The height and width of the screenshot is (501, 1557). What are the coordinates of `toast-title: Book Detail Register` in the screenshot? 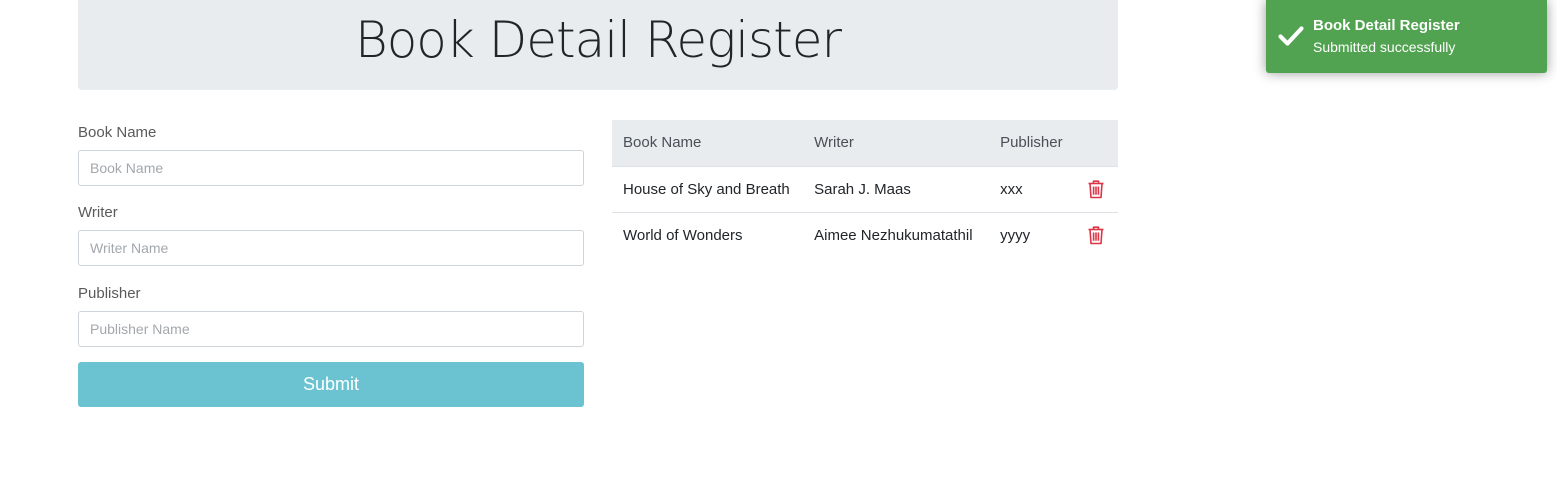 It's located at (1386, 25).